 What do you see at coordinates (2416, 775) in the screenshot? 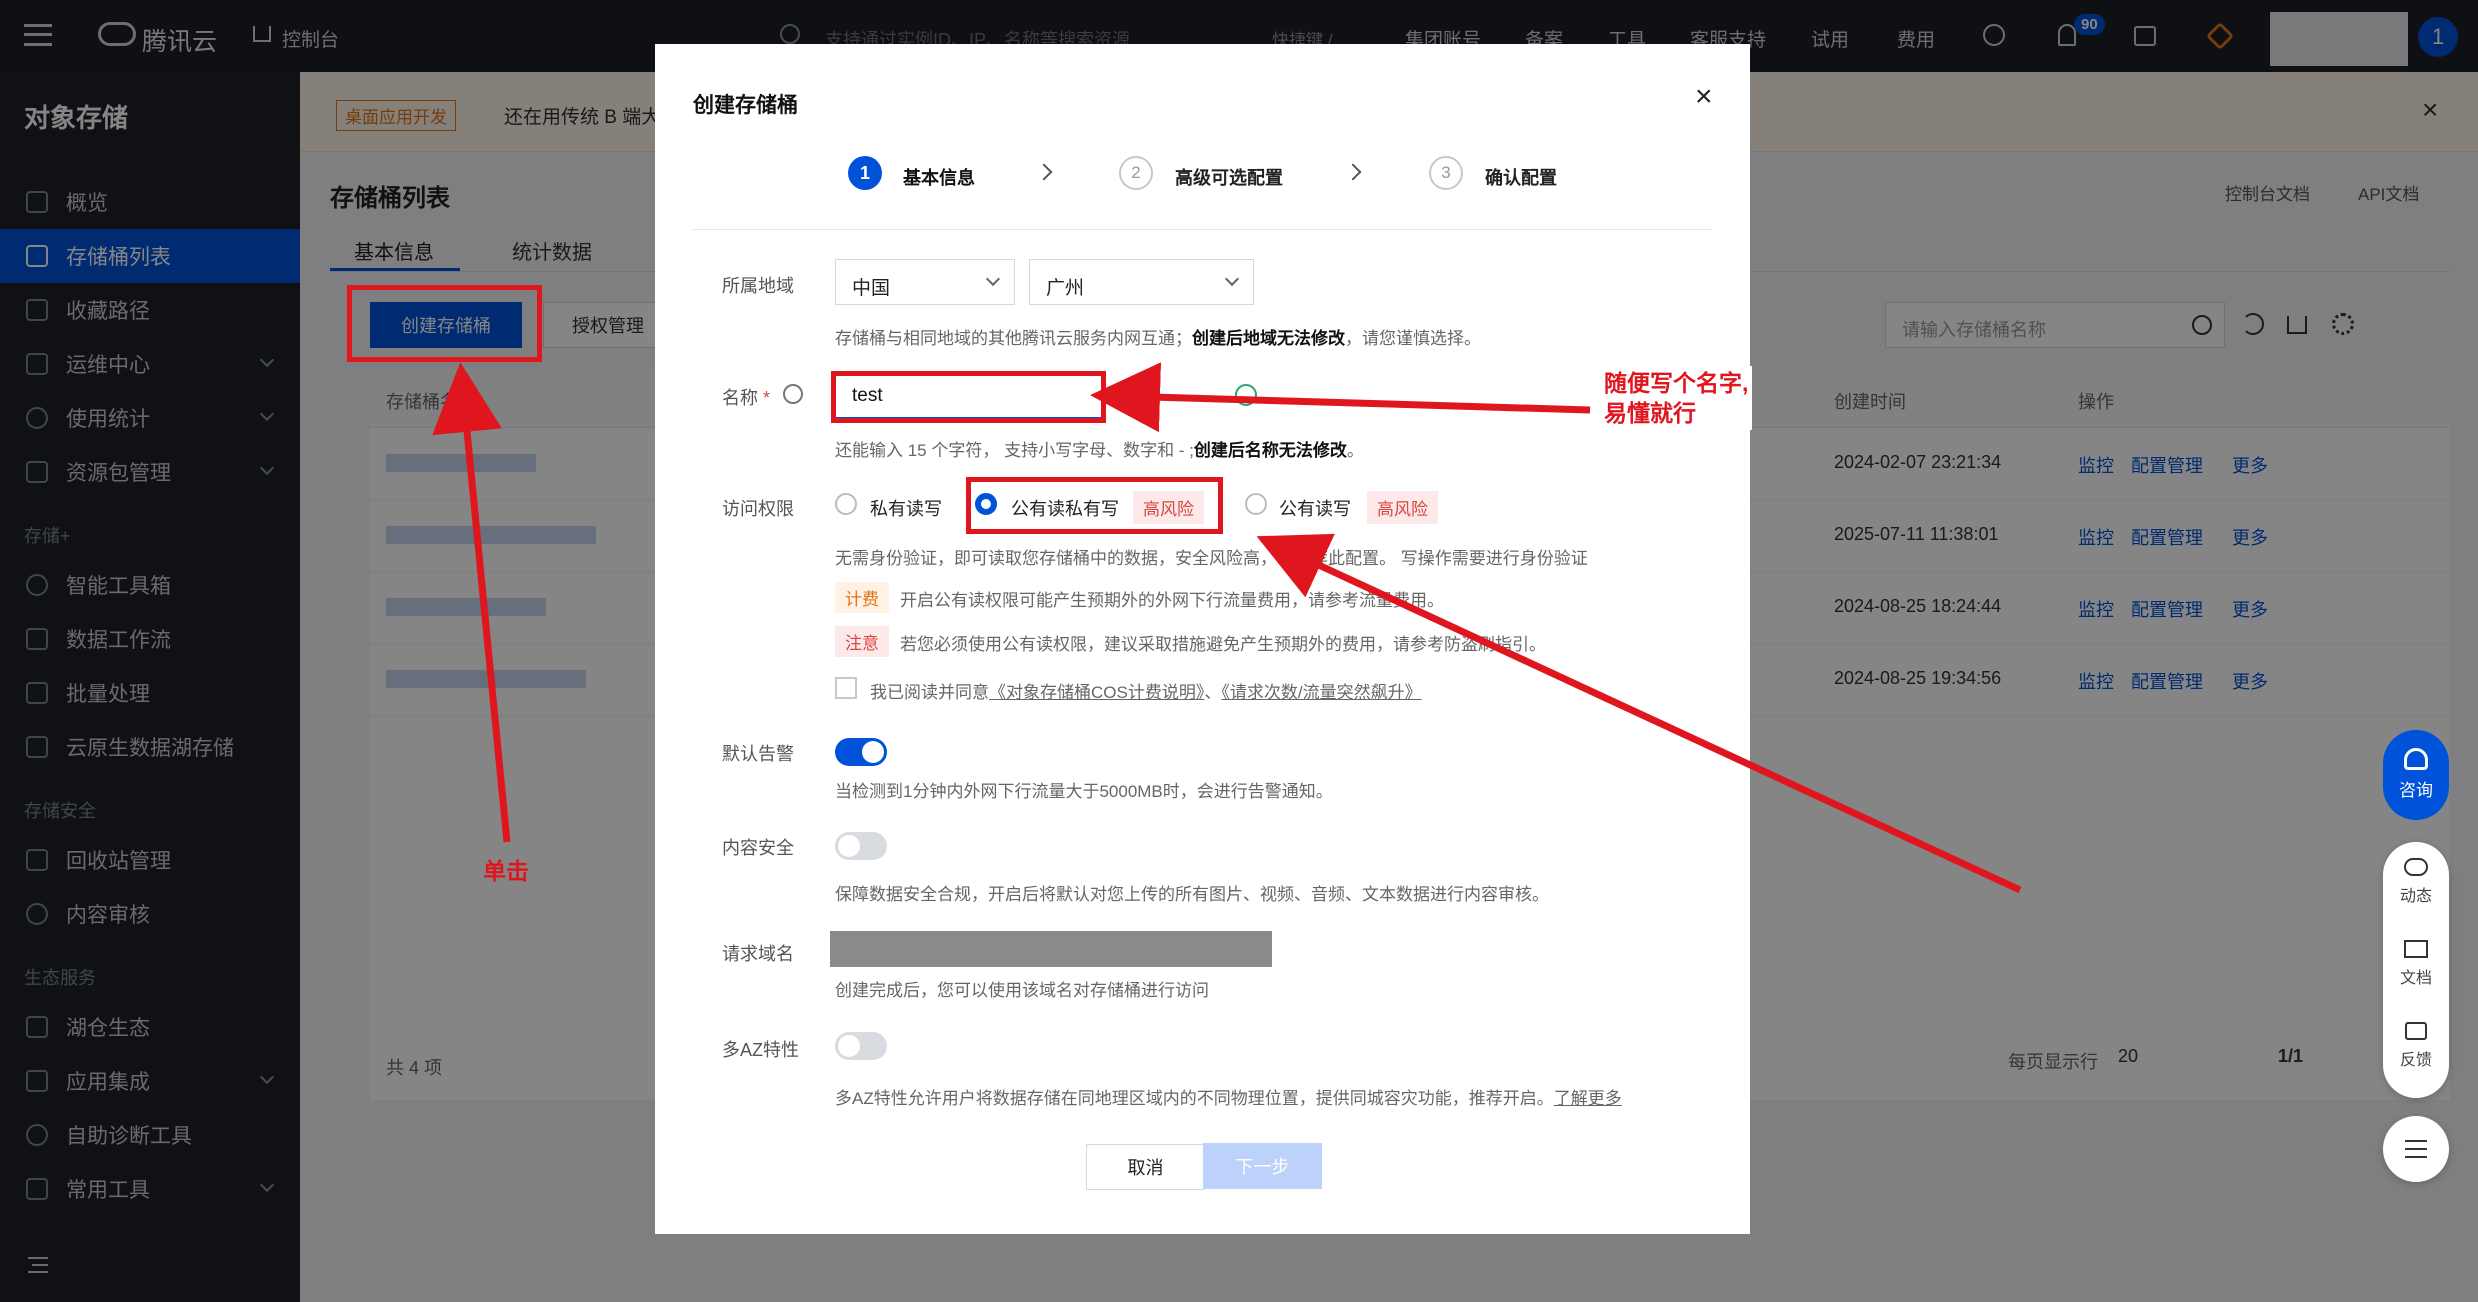
I see `consult-float-button: 咨询` at bounding box center [2416, 775].